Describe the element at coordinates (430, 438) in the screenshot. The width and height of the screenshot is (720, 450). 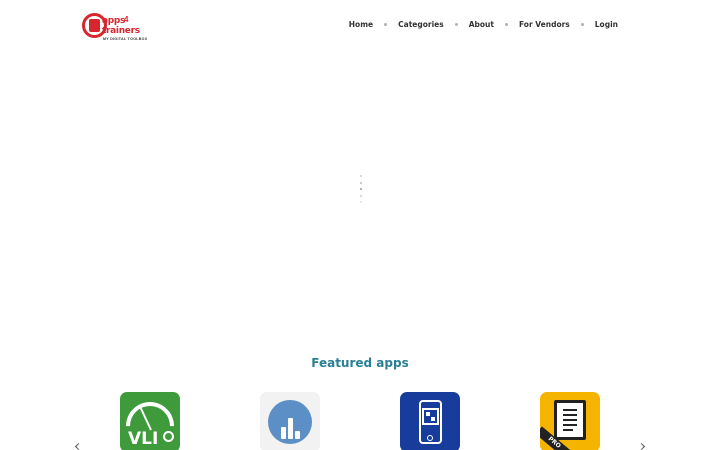
I see `phone-home-button-icon` at that location.